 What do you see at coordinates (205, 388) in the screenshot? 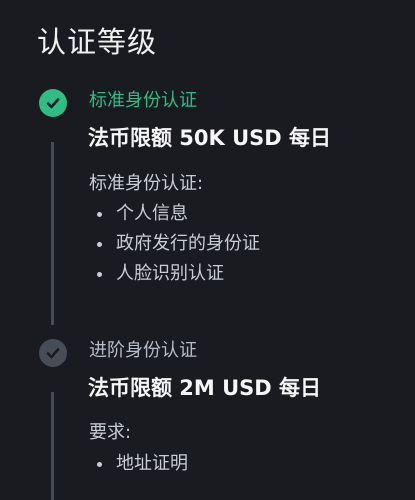
I see `level-limit-advanced: 法币限额 2M USD 每日` at bounding box center [205, 388].